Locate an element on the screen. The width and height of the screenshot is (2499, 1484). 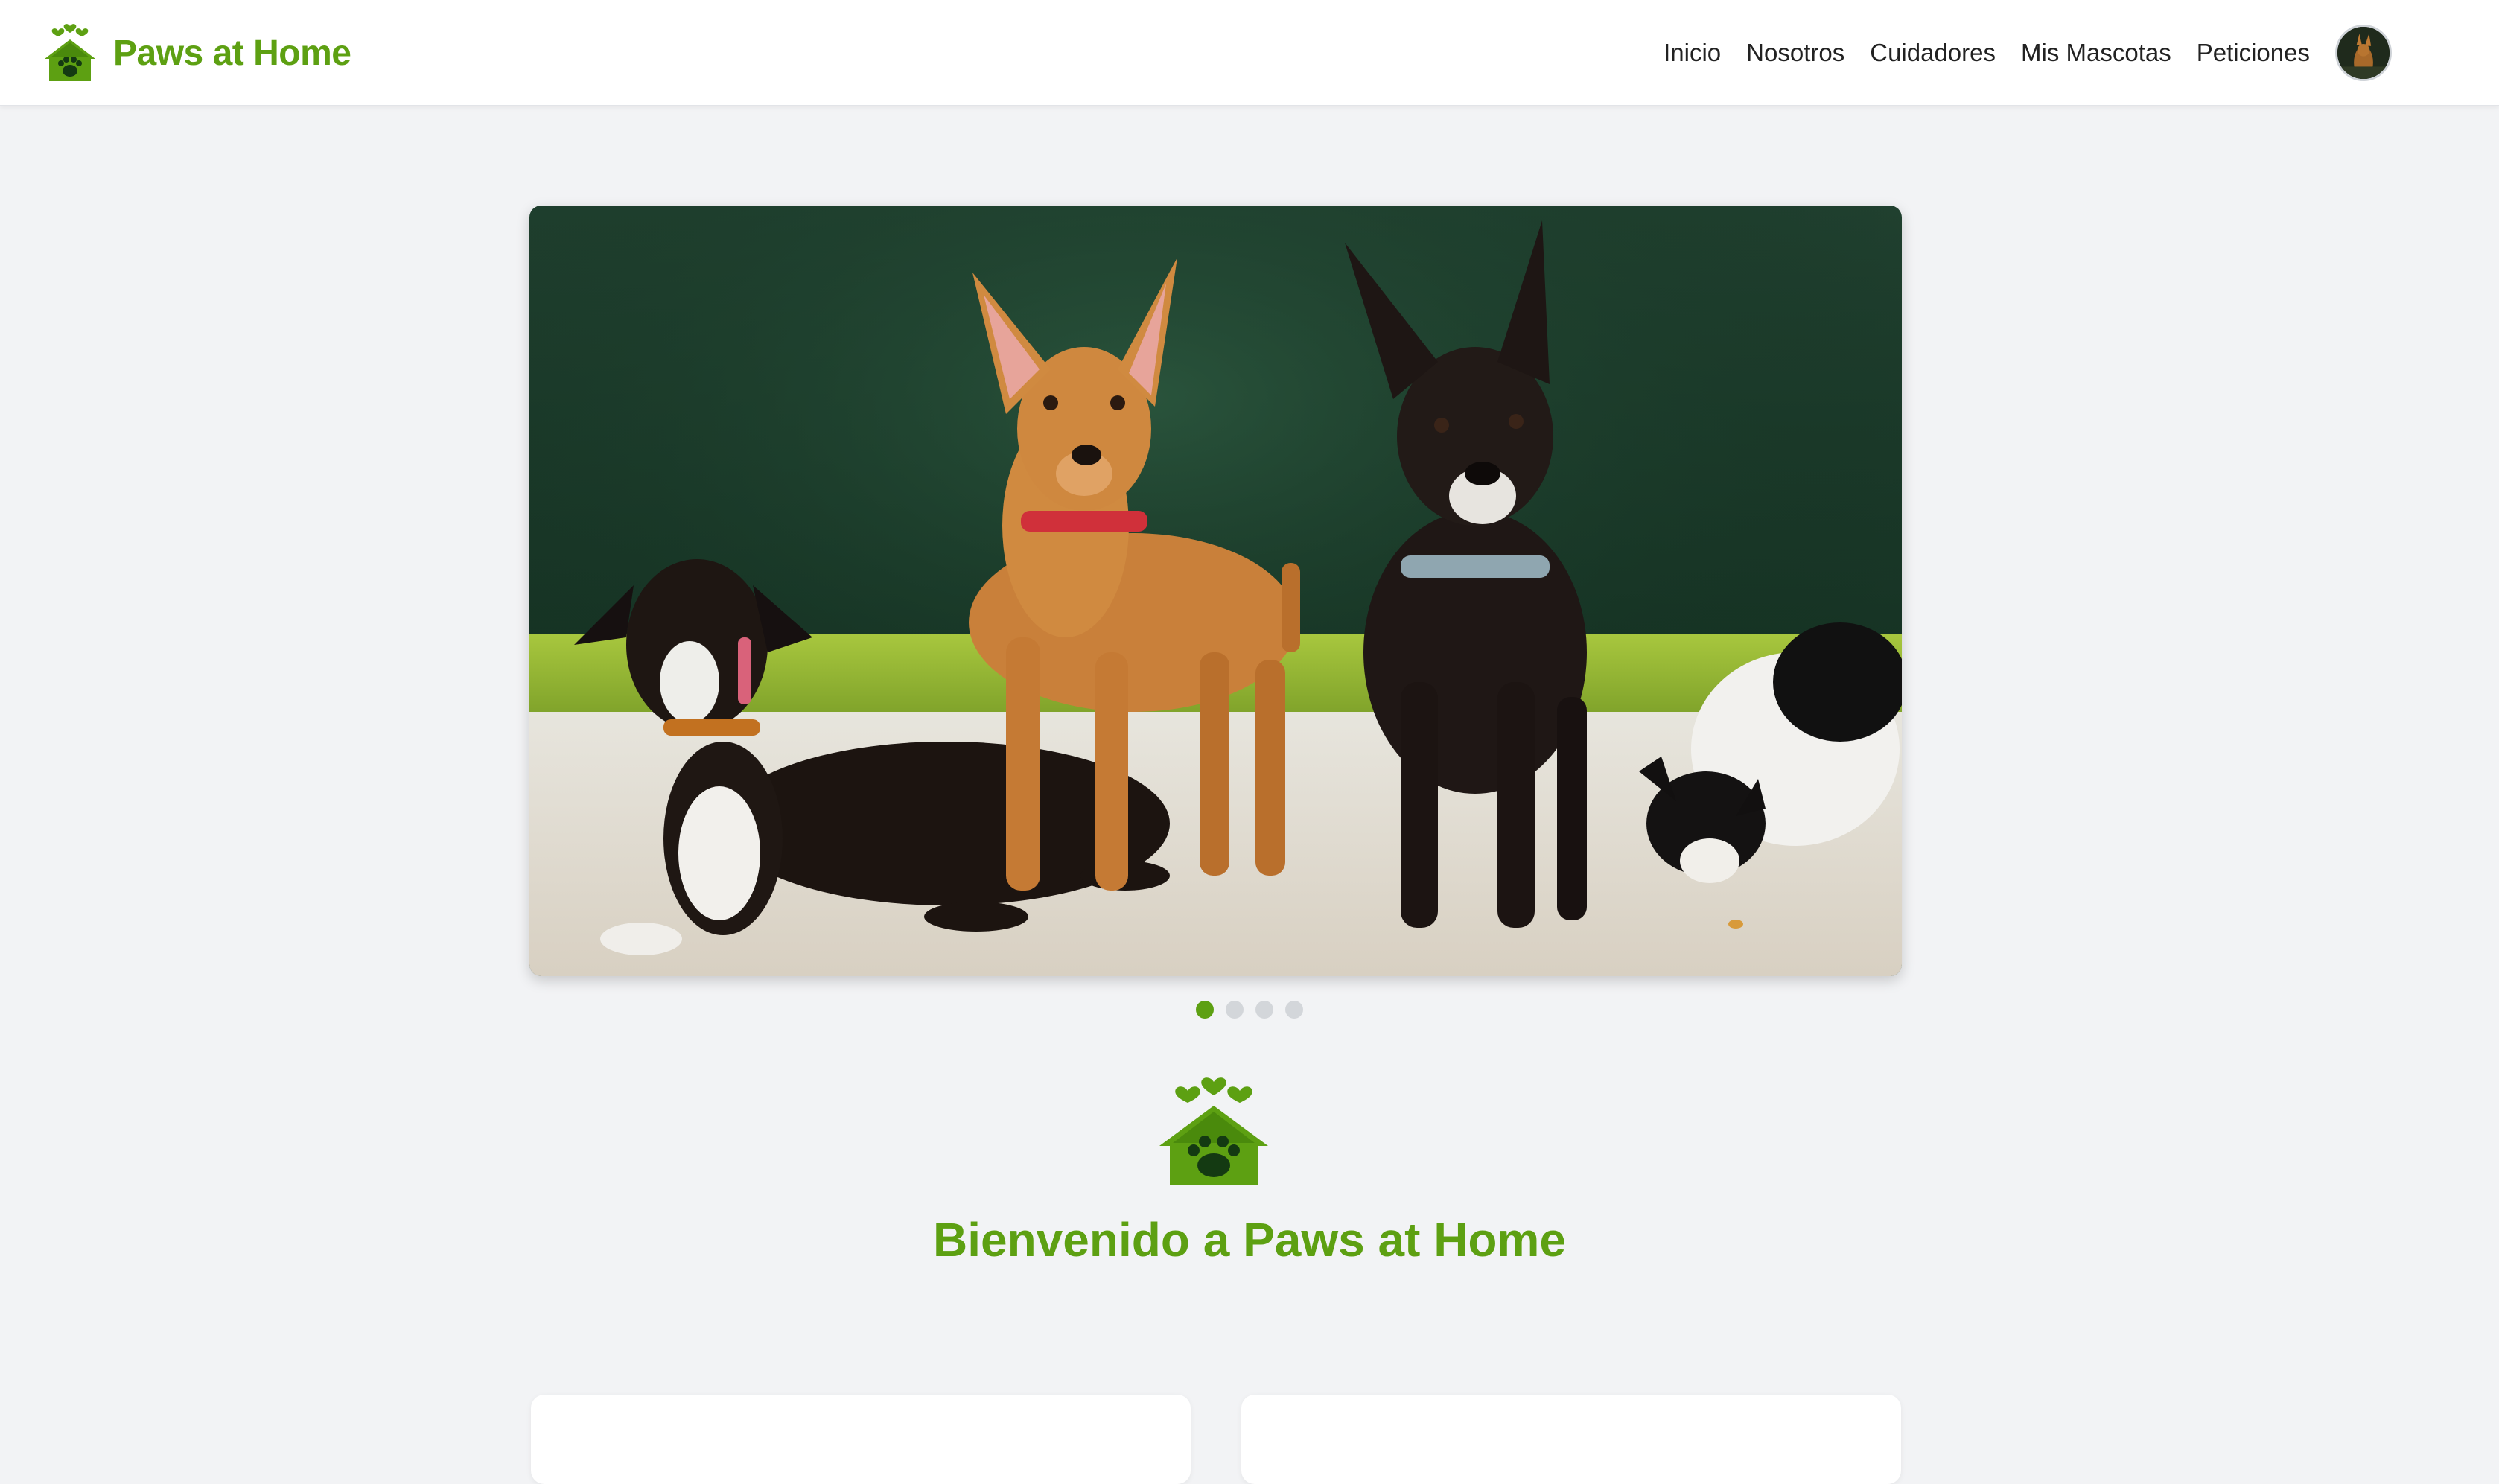
user-avatar is located at coordinates (2363, 52).